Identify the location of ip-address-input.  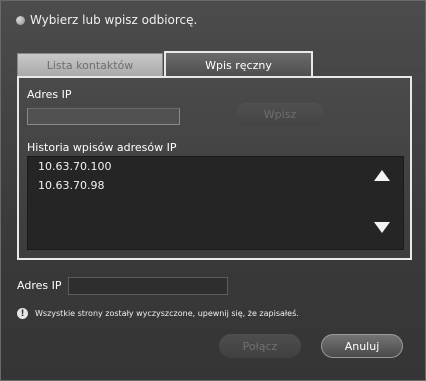
(103, 116).